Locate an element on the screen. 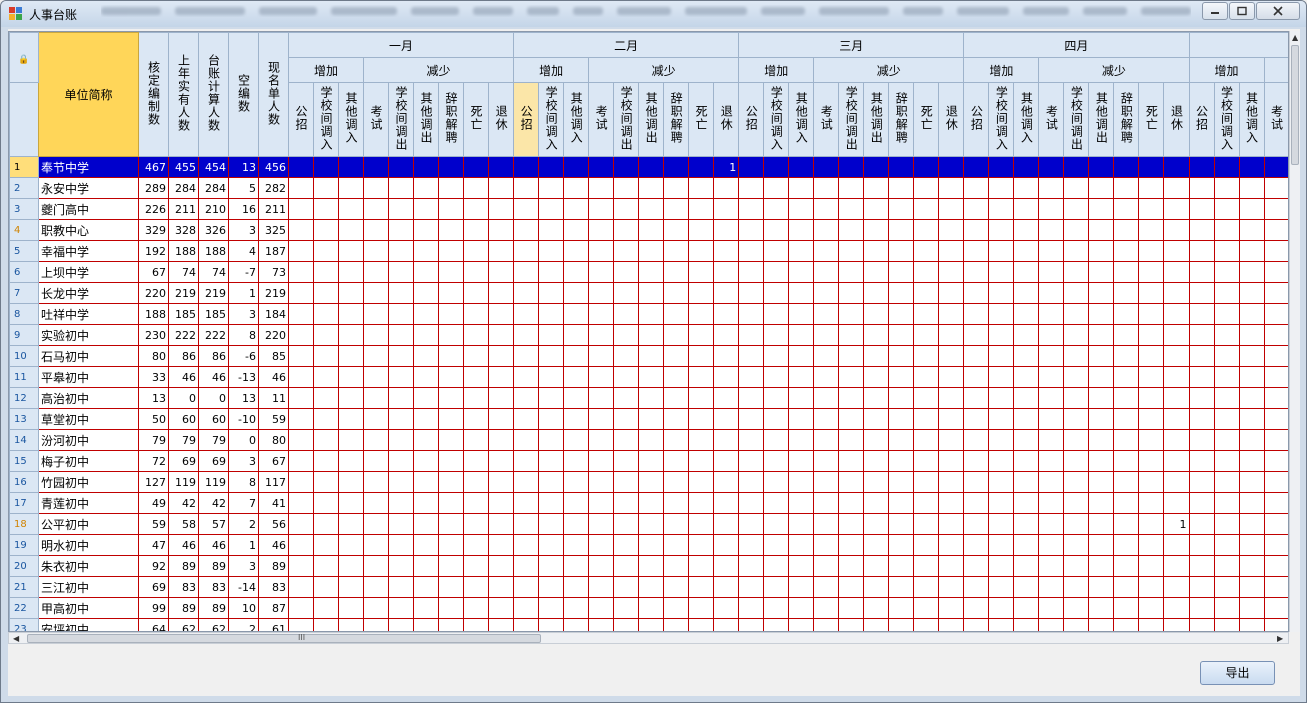 The width and height of the screenshot is (1307, 703). cell-value: 89 is located at coordinates (183, 566).